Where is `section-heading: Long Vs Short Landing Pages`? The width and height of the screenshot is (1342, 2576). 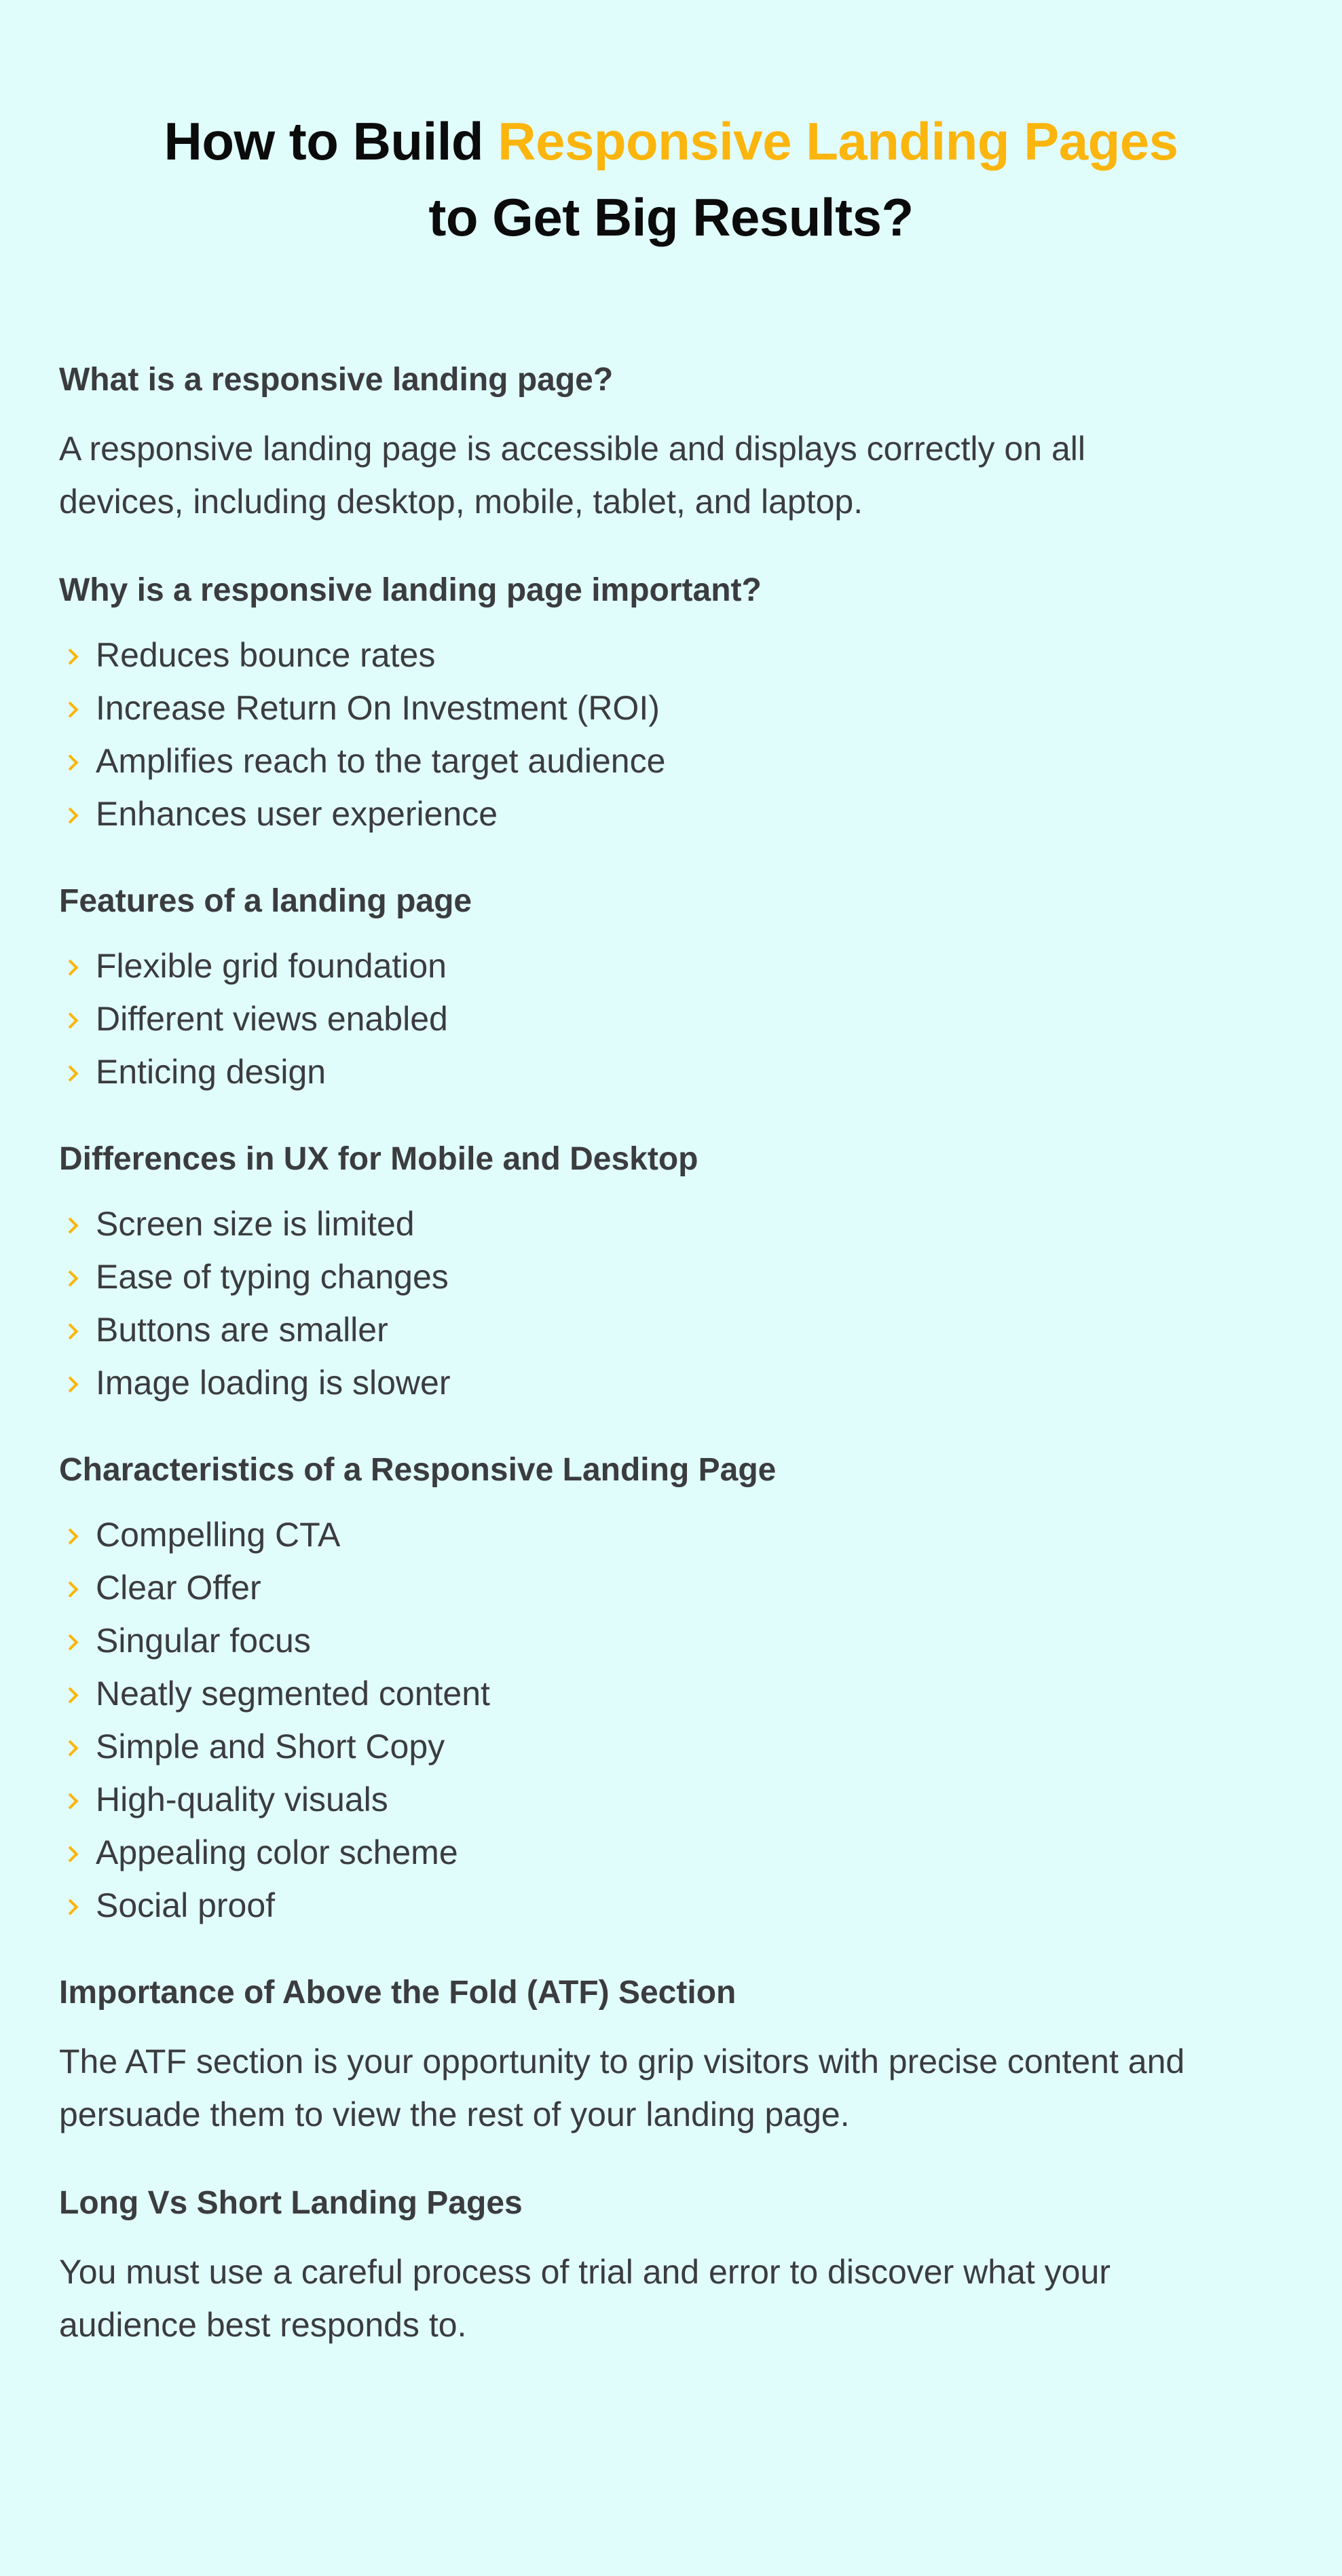
section-heading: Long Vs Short Landing Pages is located at coordinates (291, 2203).